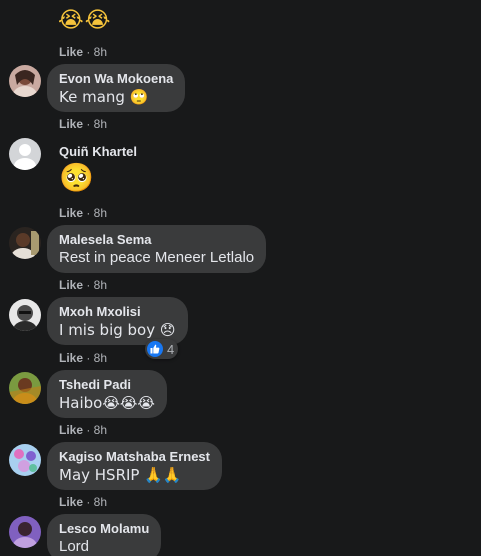 This screenshot has width=481, height=556. I want to click on reaction-count: 4, so click(171, 349).